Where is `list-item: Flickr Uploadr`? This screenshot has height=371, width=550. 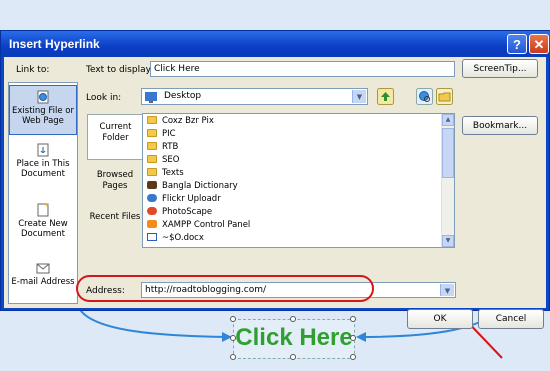
list-item: Flickr Uploadr is located at coordinates (184, 199).